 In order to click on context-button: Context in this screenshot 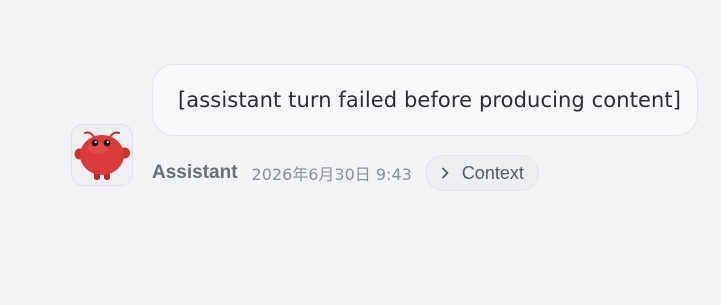, I will do `click(481, 173)`.